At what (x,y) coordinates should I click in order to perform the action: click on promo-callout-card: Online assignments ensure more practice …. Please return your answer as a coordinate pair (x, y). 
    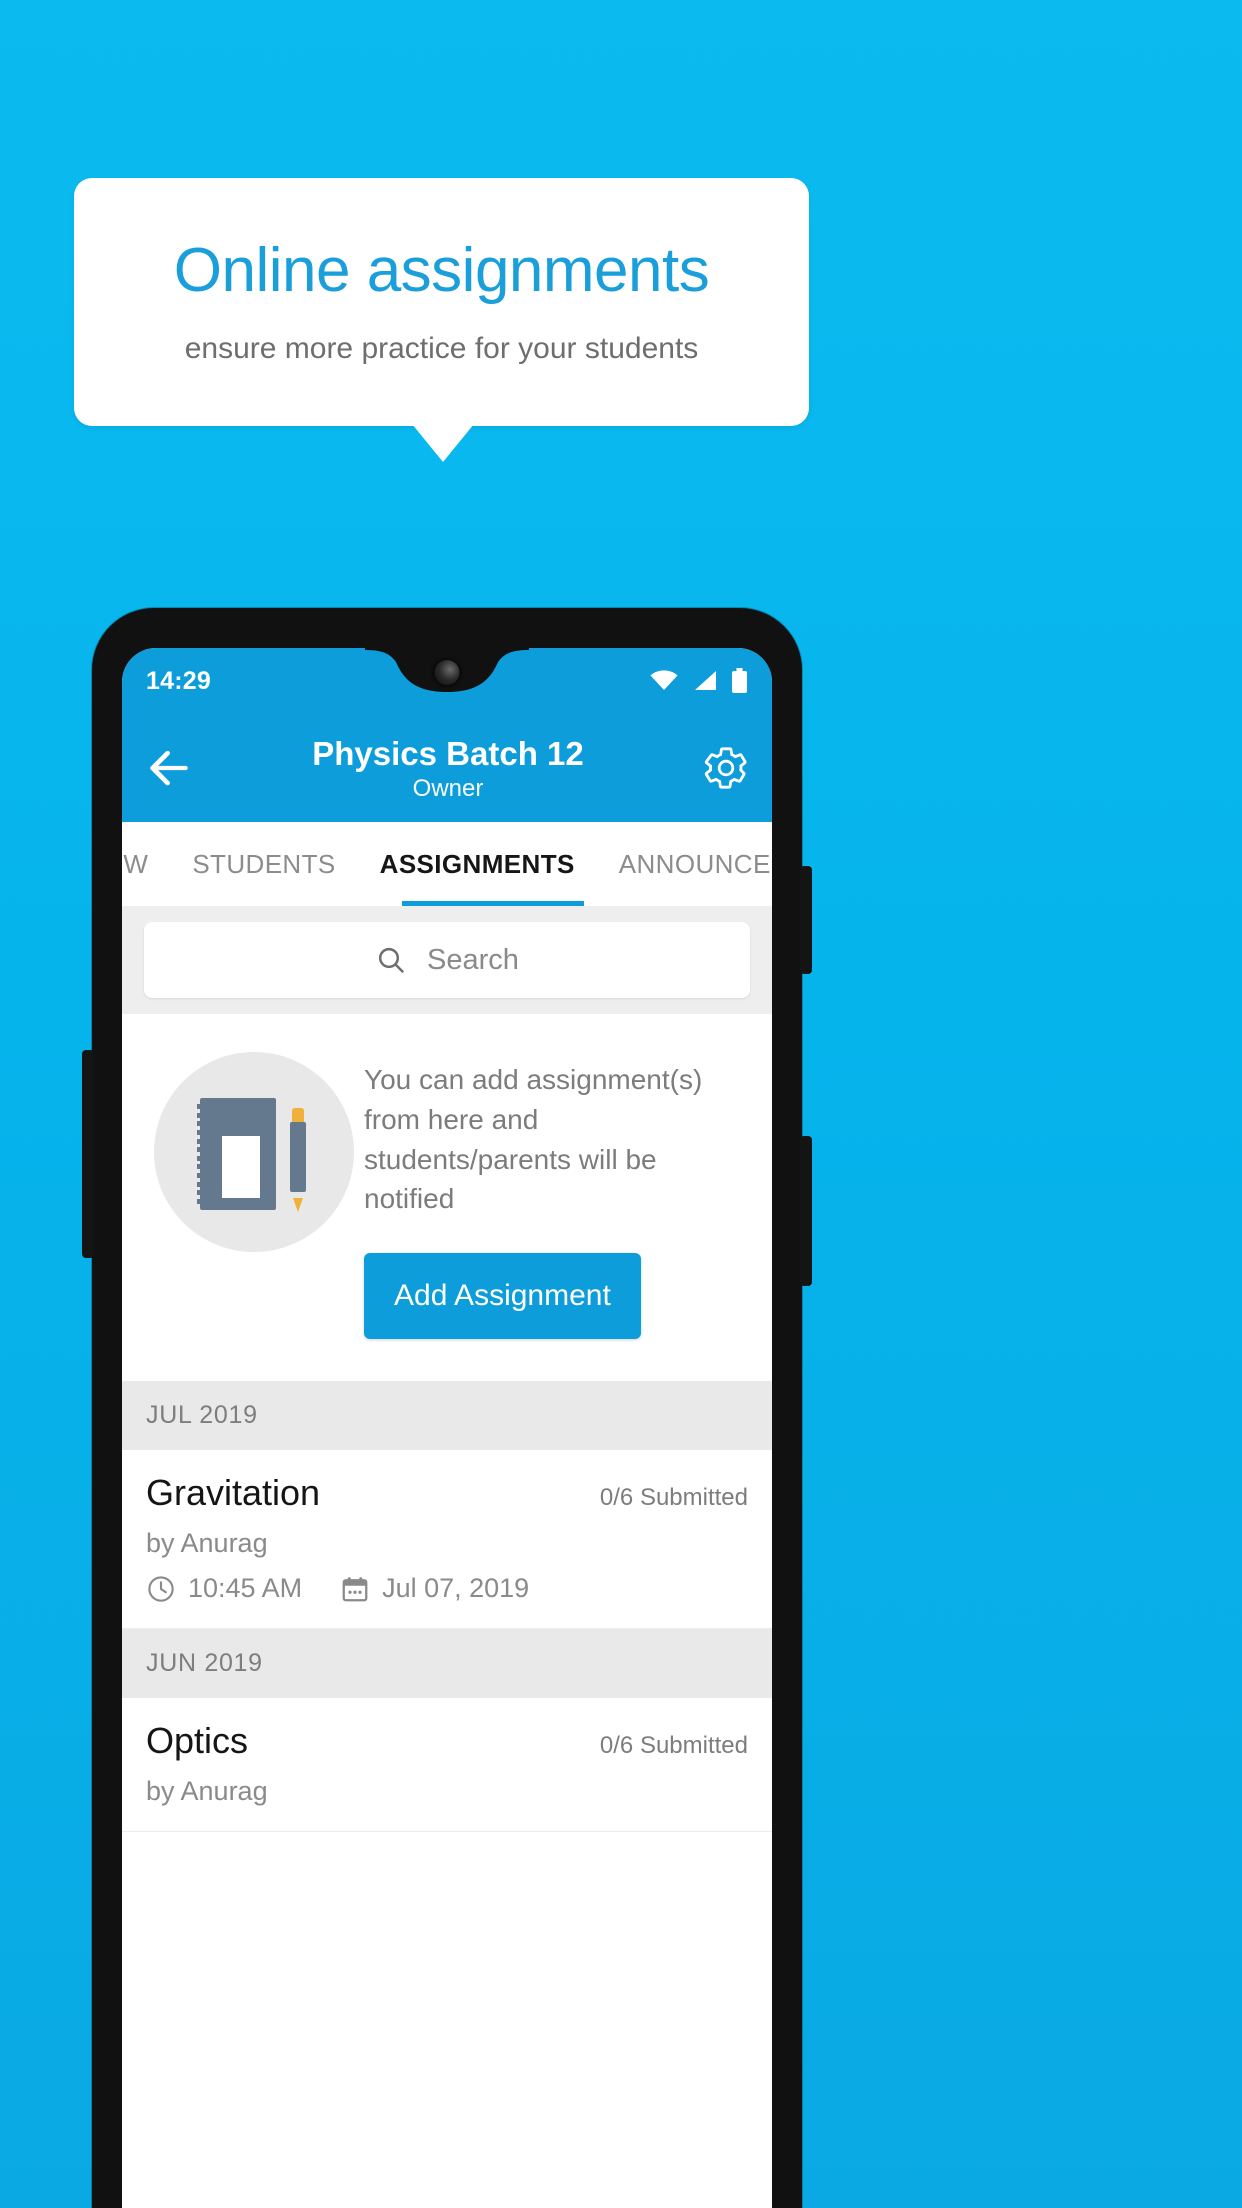
    Looking at the image, I should click on (441, 302).